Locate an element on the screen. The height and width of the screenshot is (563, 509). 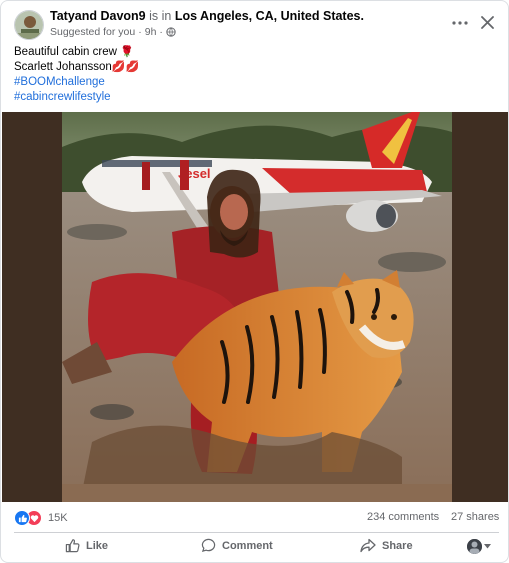
action-bar: Like Comment Share is located at coordinates (254, 548).